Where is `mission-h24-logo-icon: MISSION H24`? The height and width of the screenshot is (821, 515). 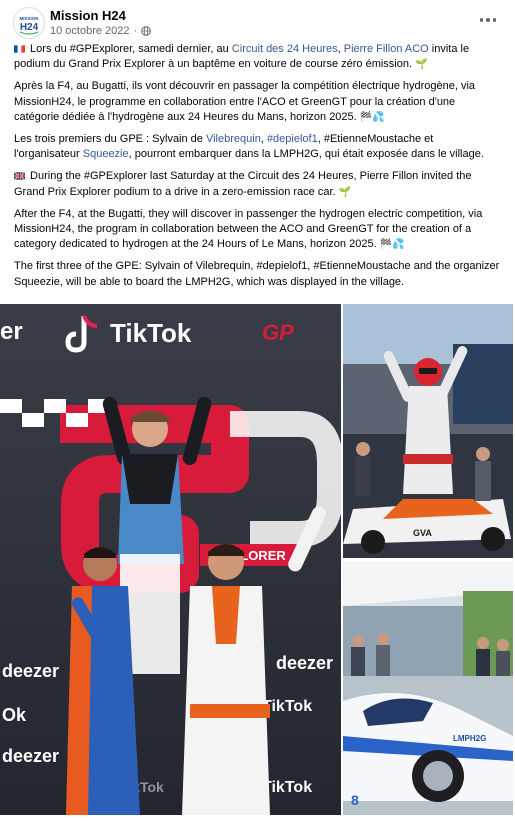 mission-h24-logo-icon: MISSION H24 is located at coordinates (29, 23).